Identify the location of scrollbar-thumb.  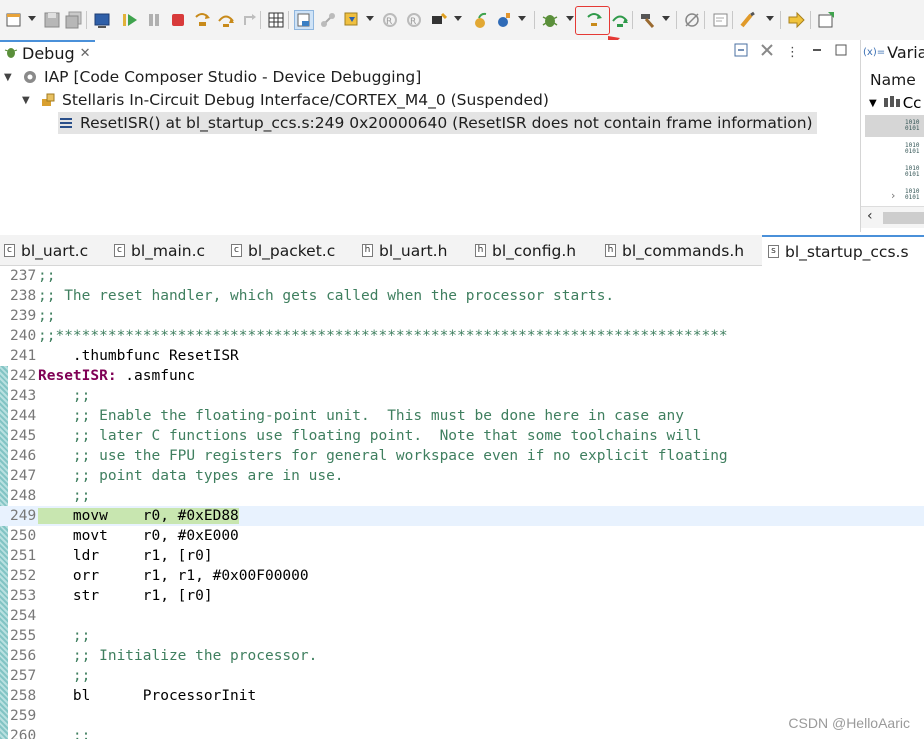
(903, 218).